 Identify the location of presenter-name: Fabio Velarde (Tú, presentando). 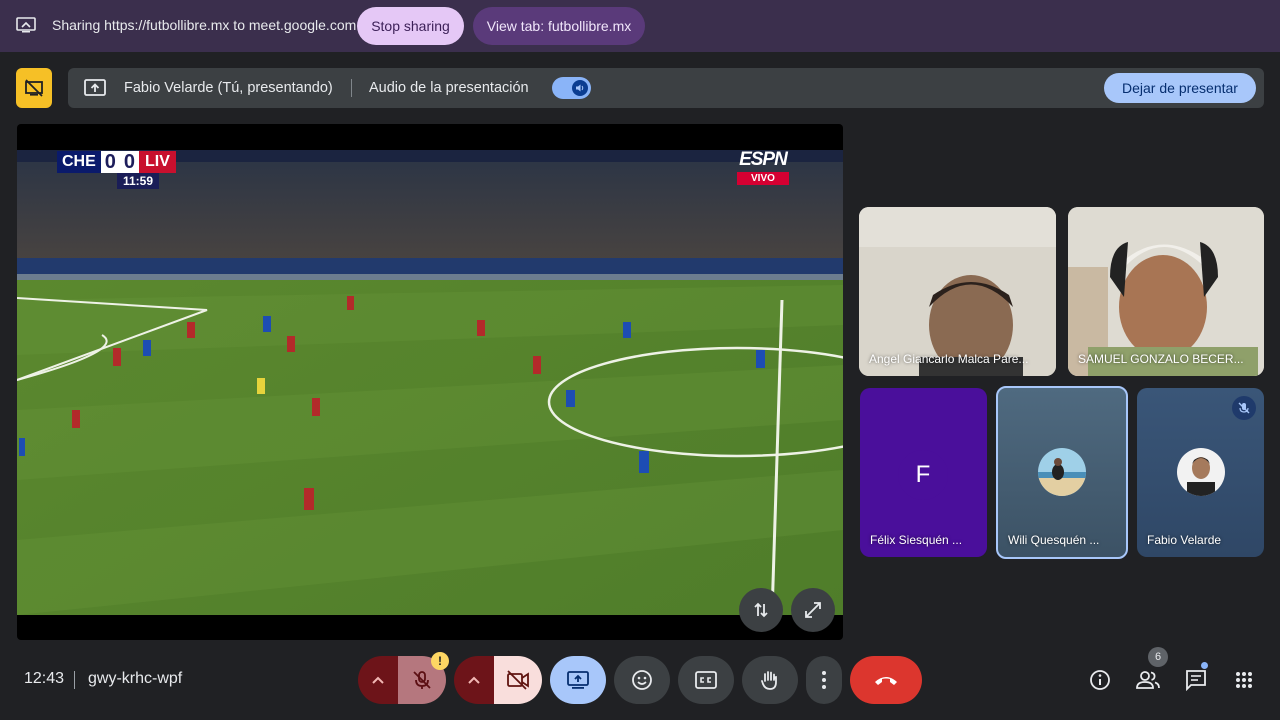
(228, 88).